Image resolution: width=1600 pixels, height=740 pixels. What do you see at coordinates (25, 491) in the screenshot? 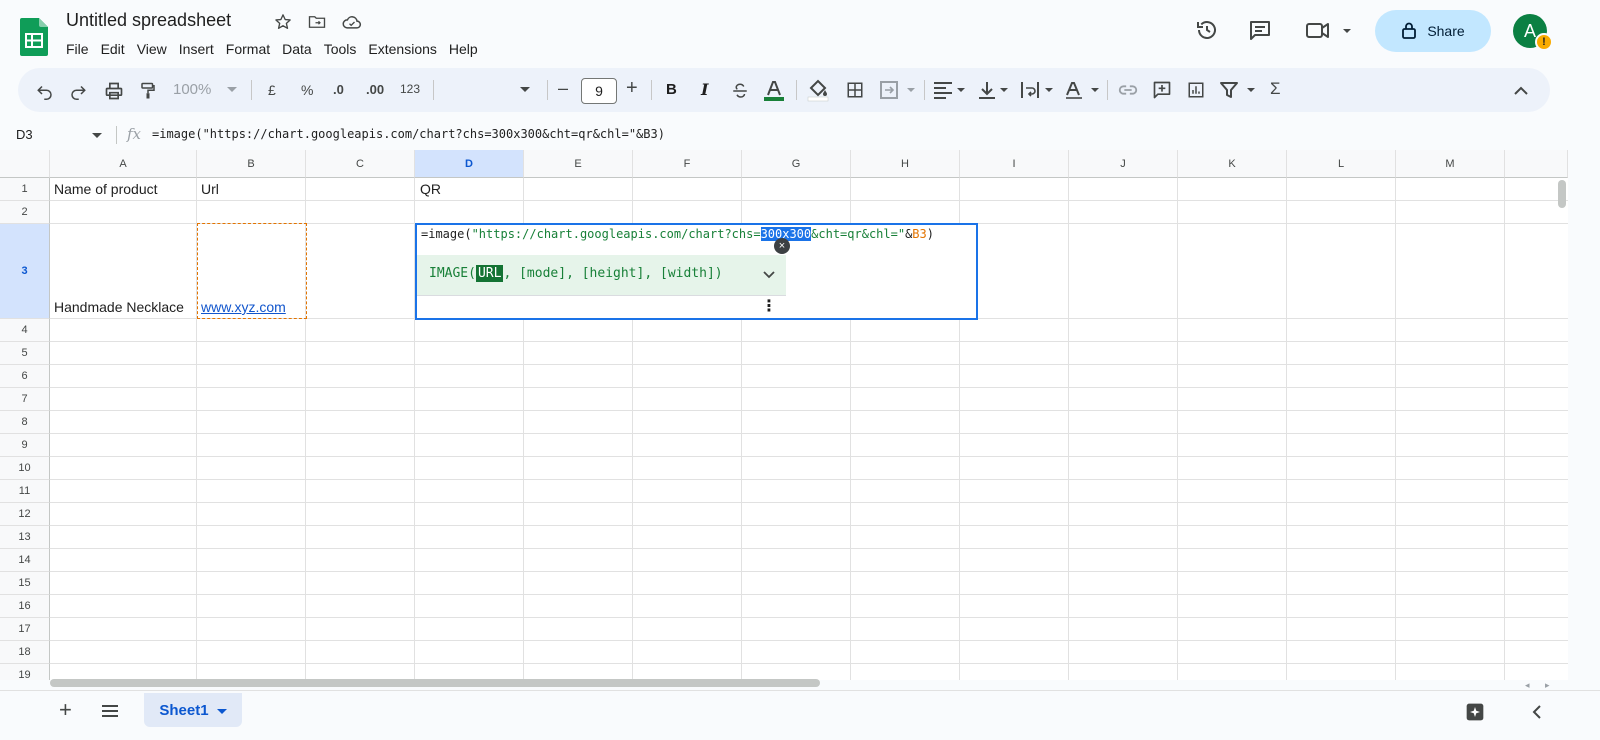
I see `row-header-11: 11` at bounding box center [25, 491].